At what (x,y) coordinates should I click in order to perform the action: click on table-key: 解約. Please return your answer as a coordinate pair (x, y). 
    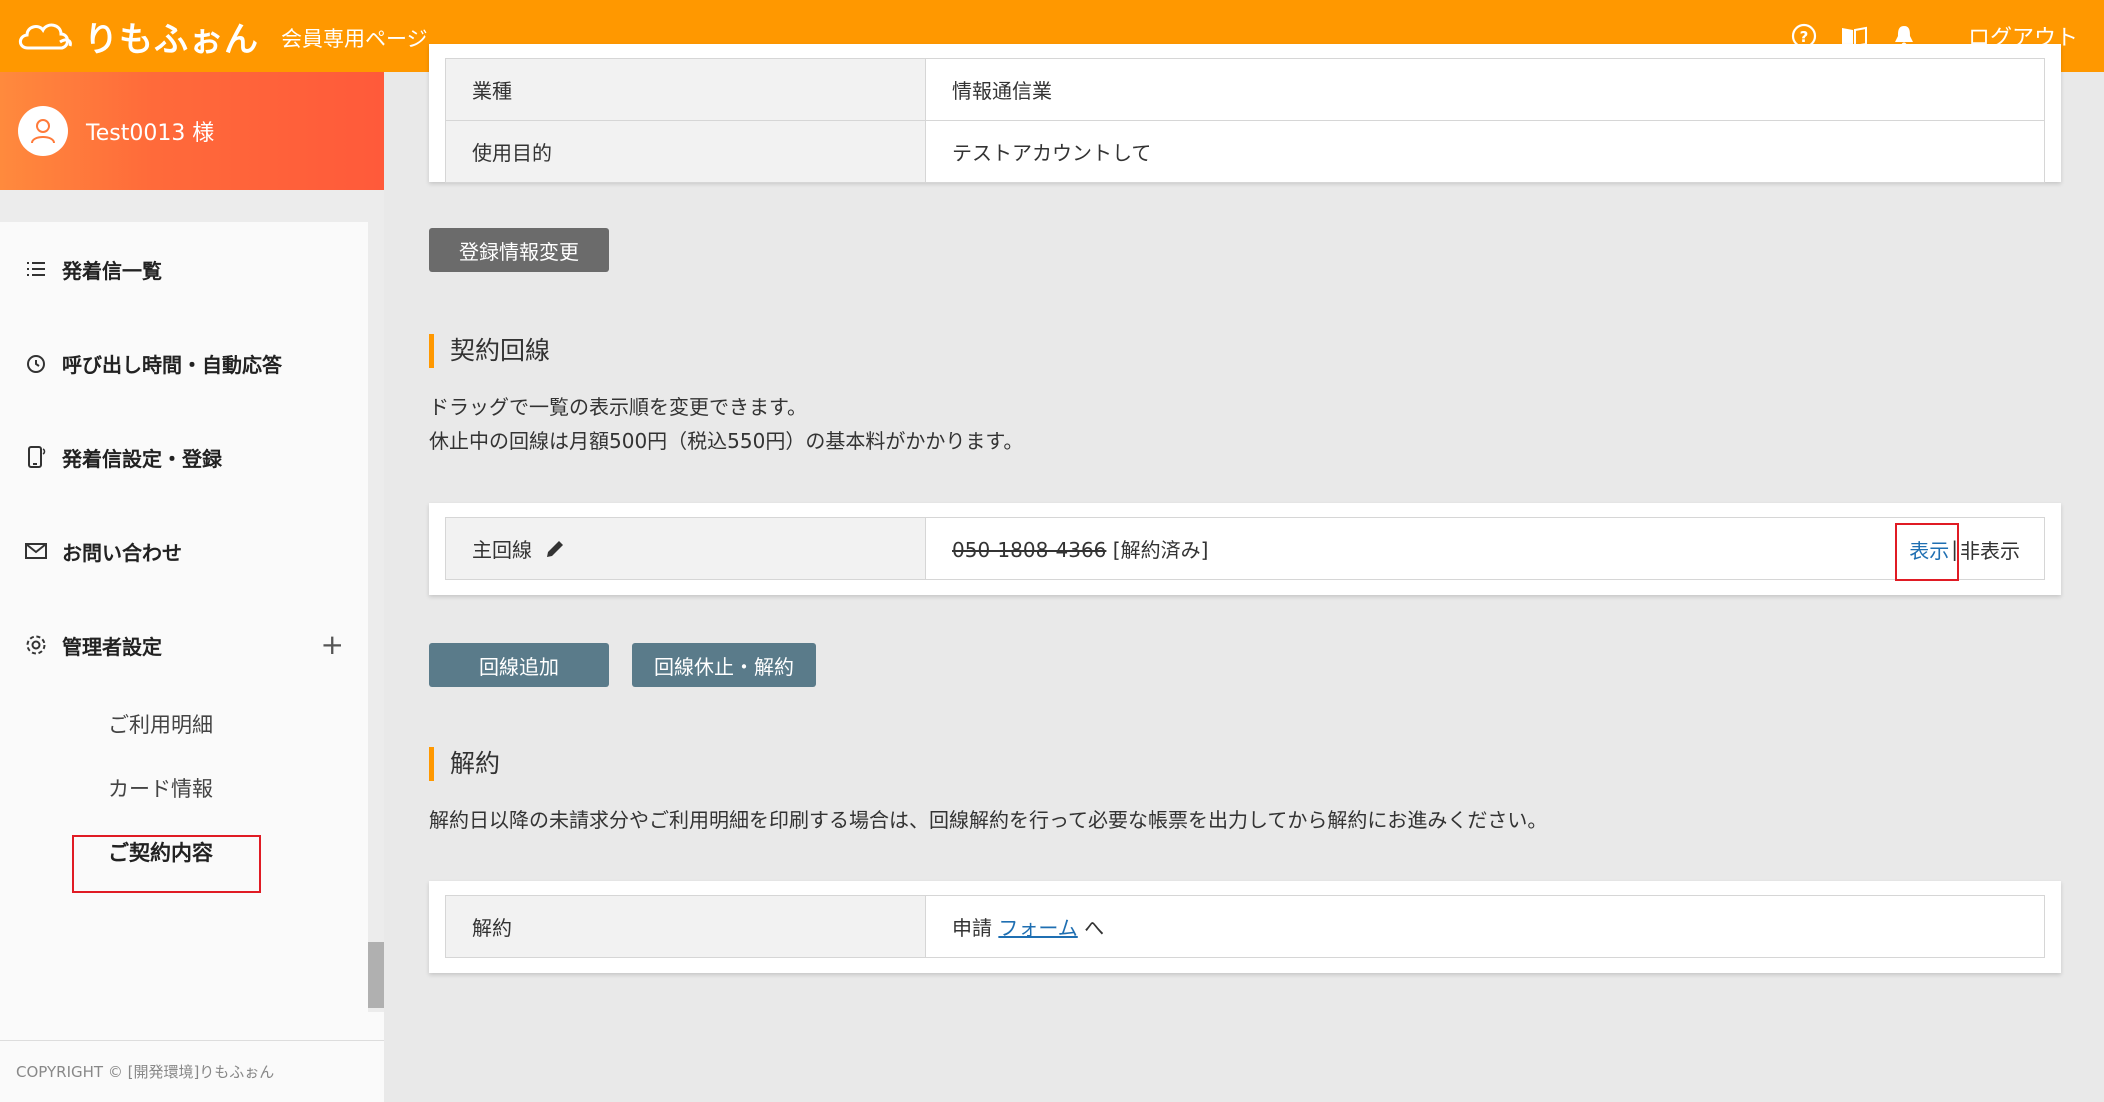
    Looking at the image, I should click on (685, 926).